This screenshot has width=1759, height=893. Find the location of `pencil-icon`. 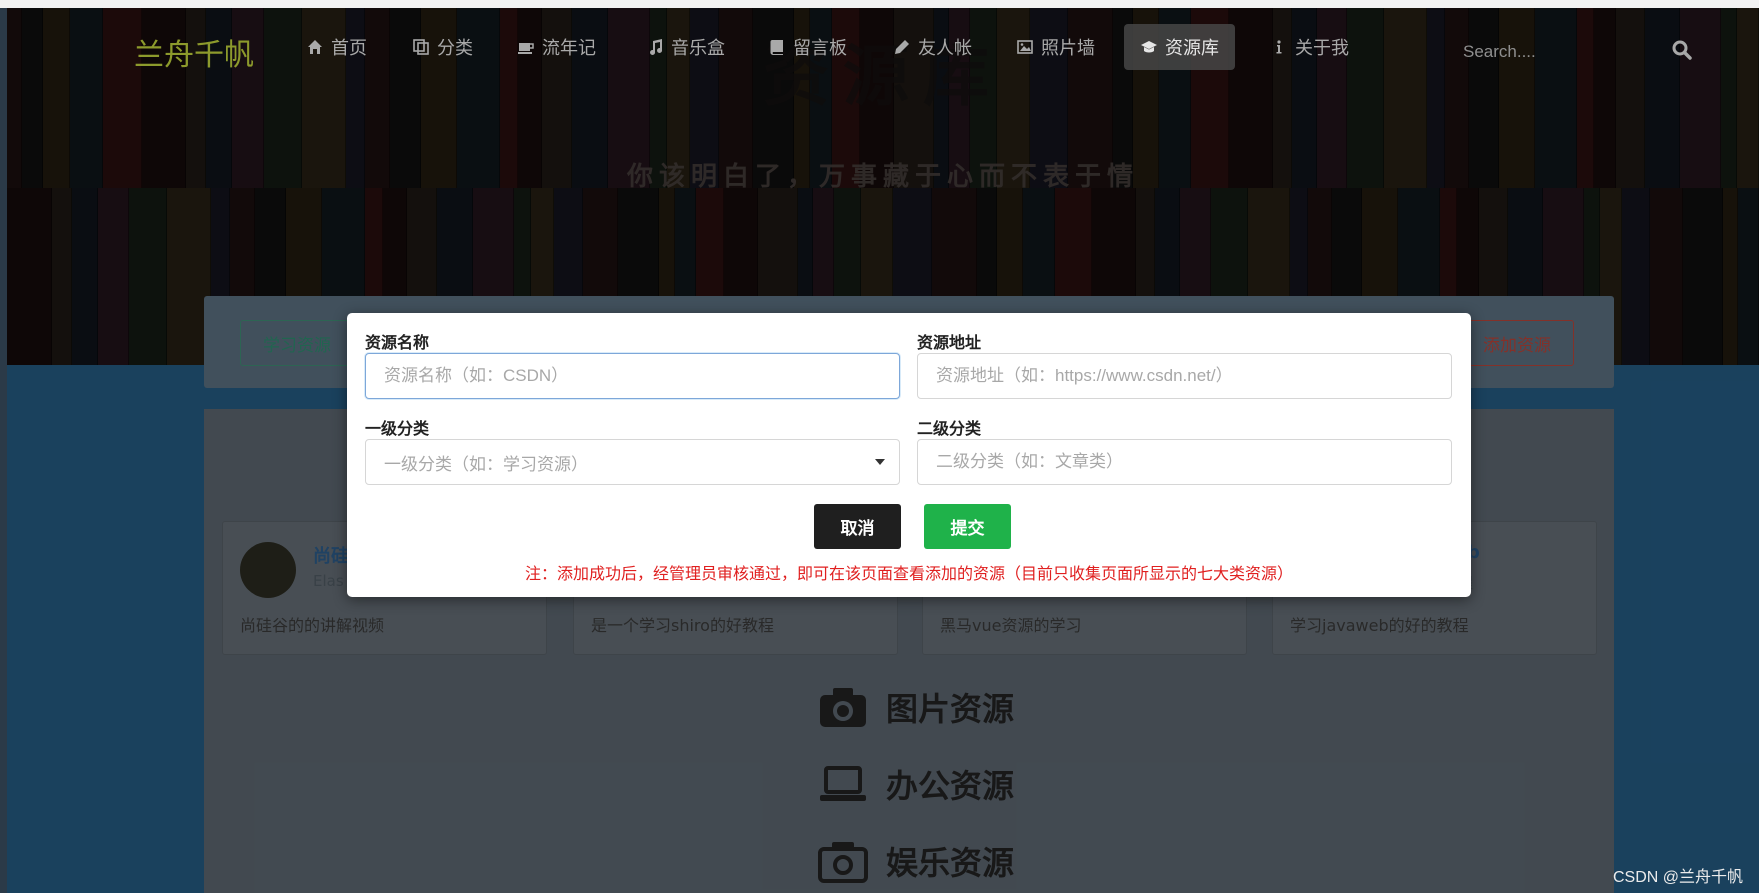

pencil-icon is located at coordinates (902, 47).